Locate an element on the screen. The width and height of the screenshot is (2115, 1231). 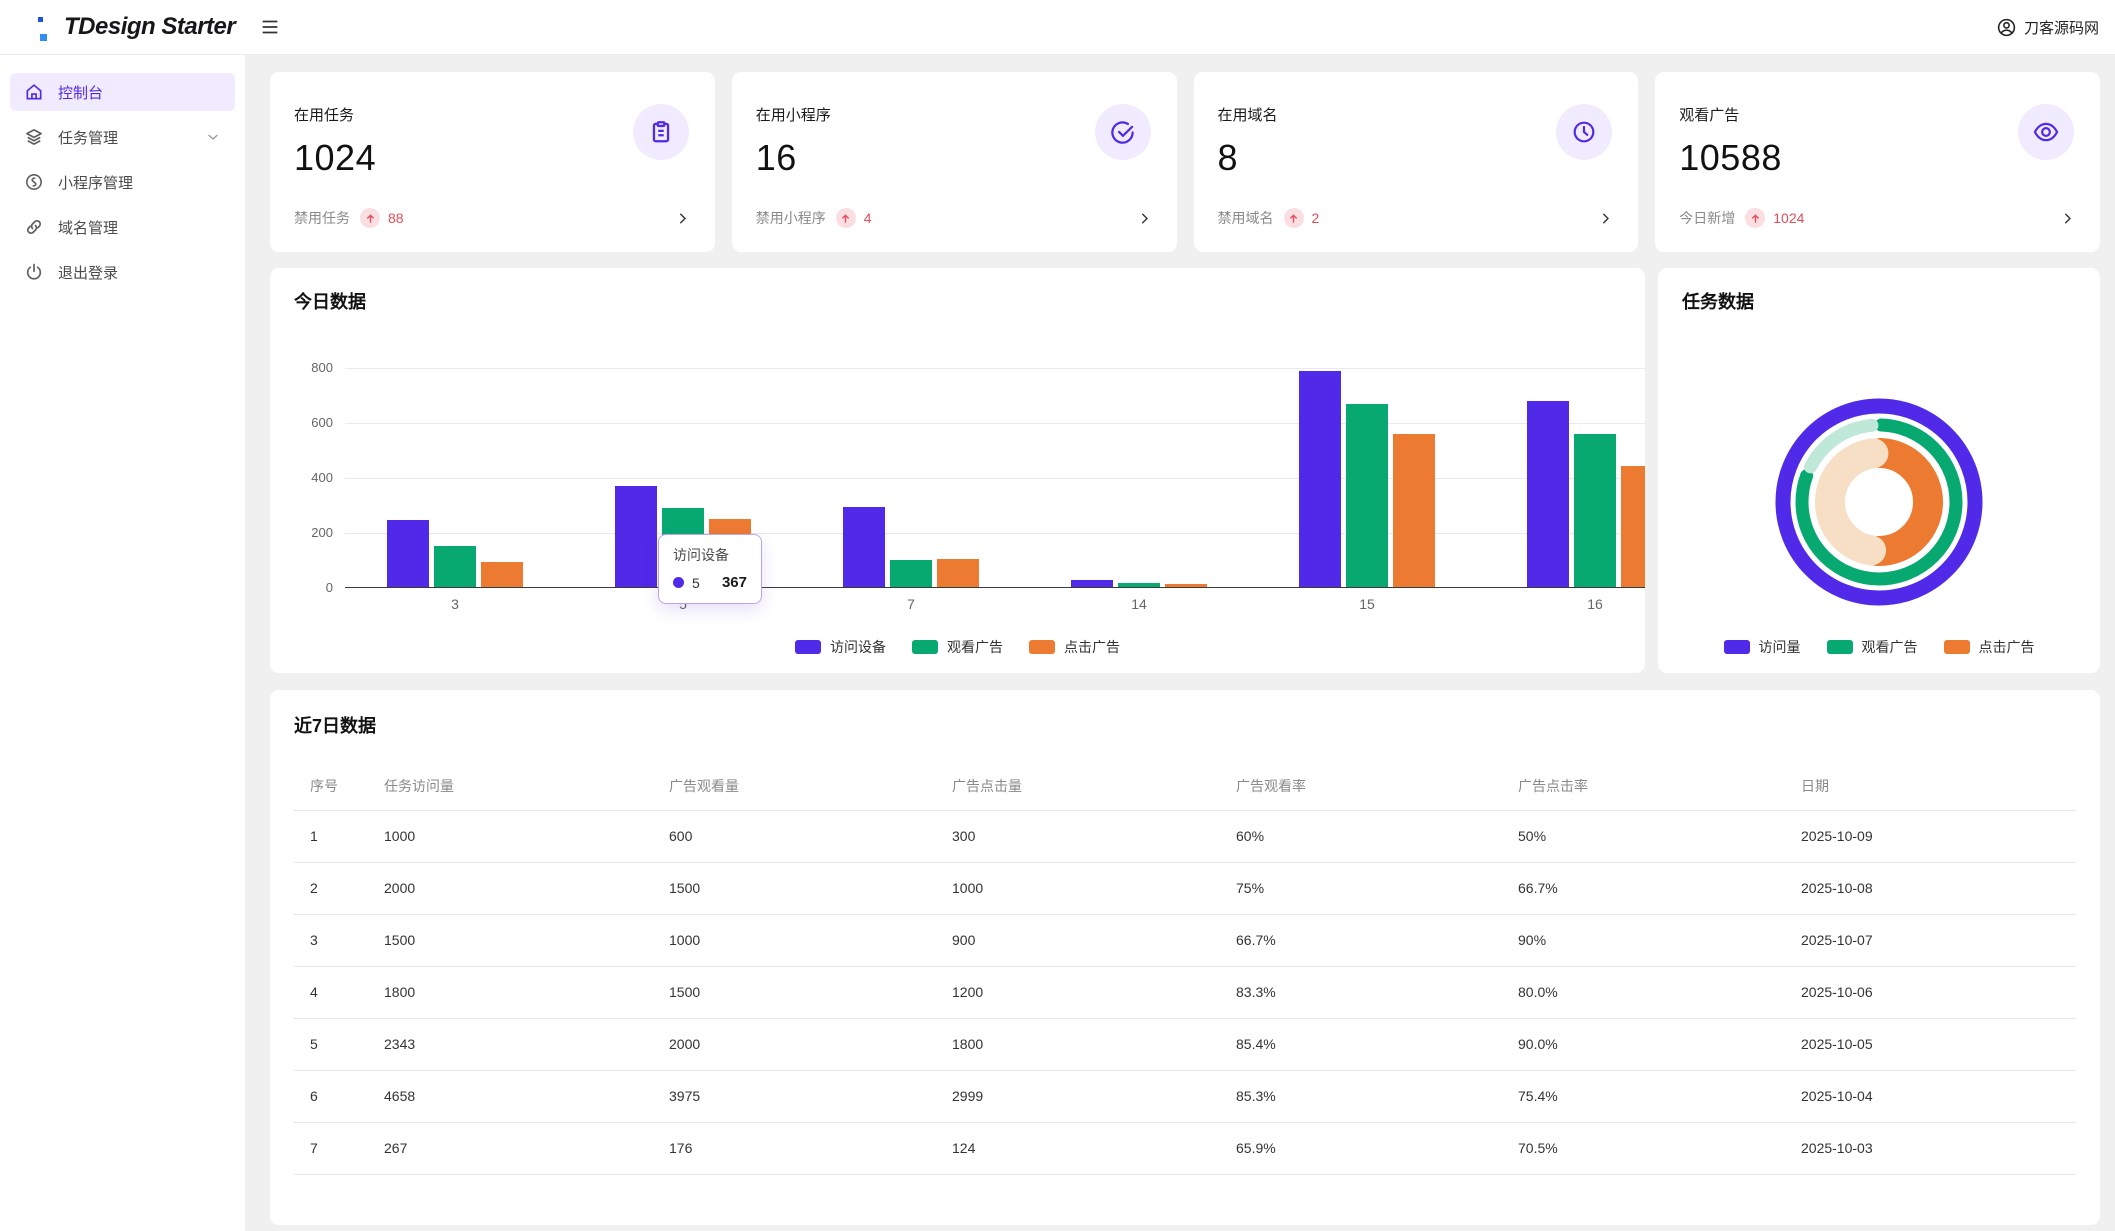
clipboard-icon is located at coordinates (661, 132).